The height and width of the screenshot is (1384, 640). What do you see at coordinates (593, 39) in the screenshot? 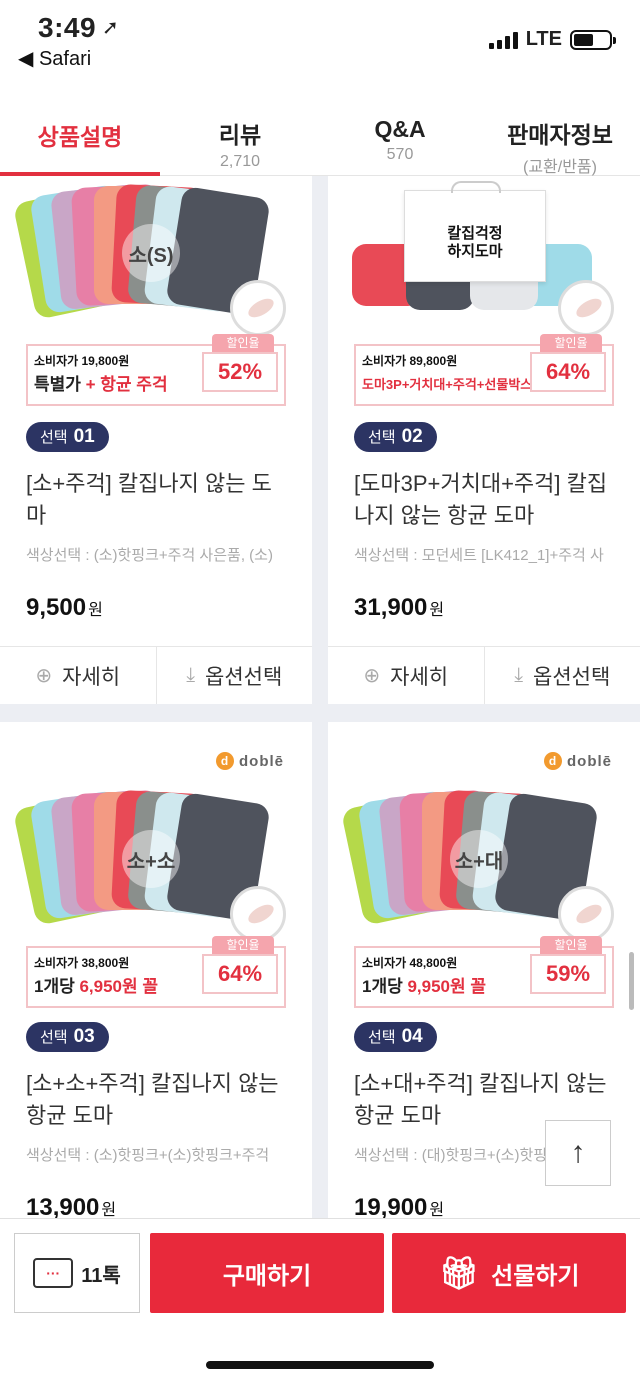
I see `battery-icon` at bounding box center [593, 39].